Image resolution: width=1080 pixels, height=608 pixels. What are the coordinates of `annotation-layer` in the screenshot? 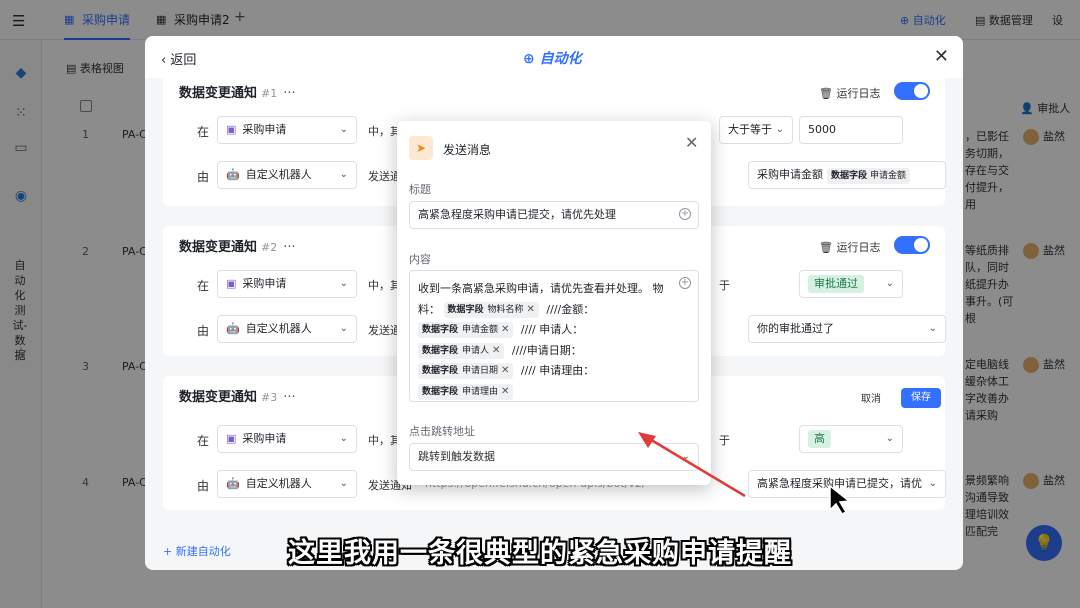 It's located at (744, 473).